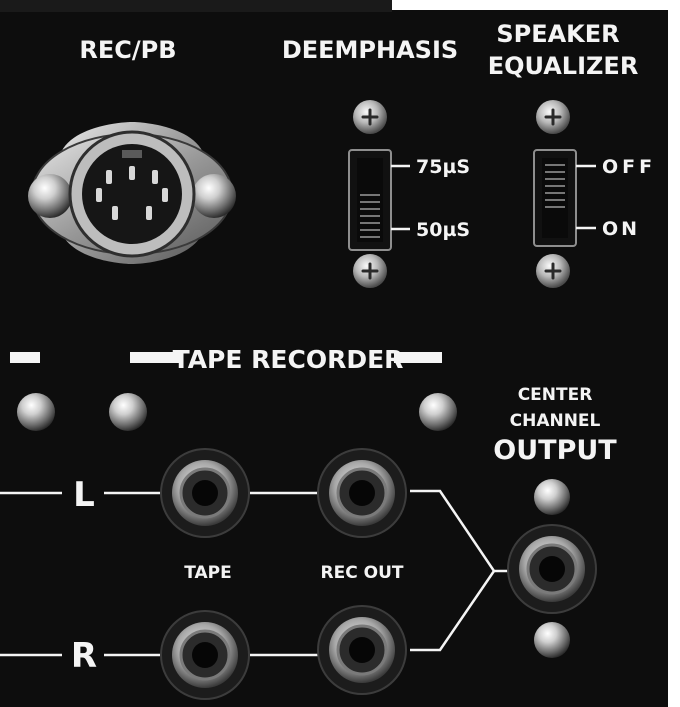 The height and width of the screenshot is (707, 680). What do you see at coordinates (205, 655) in the screenshot?
I see `tape-in-right-jack` at bounding box center [205, 655].